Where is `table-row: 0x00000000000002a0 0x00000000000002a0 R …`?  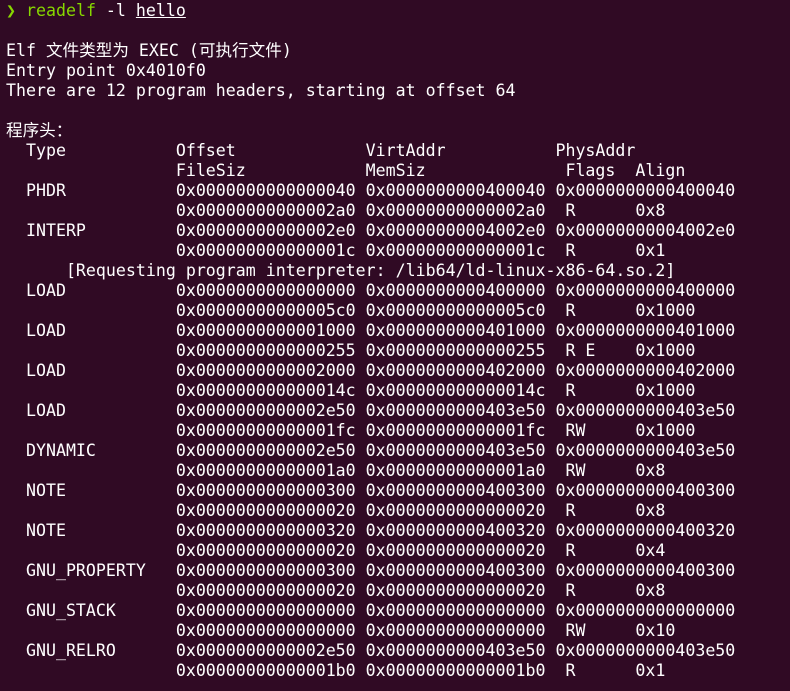 table-row: 0x00000000000002a0 0x00000000000002a0 R … is located at coordinates (336, 210).